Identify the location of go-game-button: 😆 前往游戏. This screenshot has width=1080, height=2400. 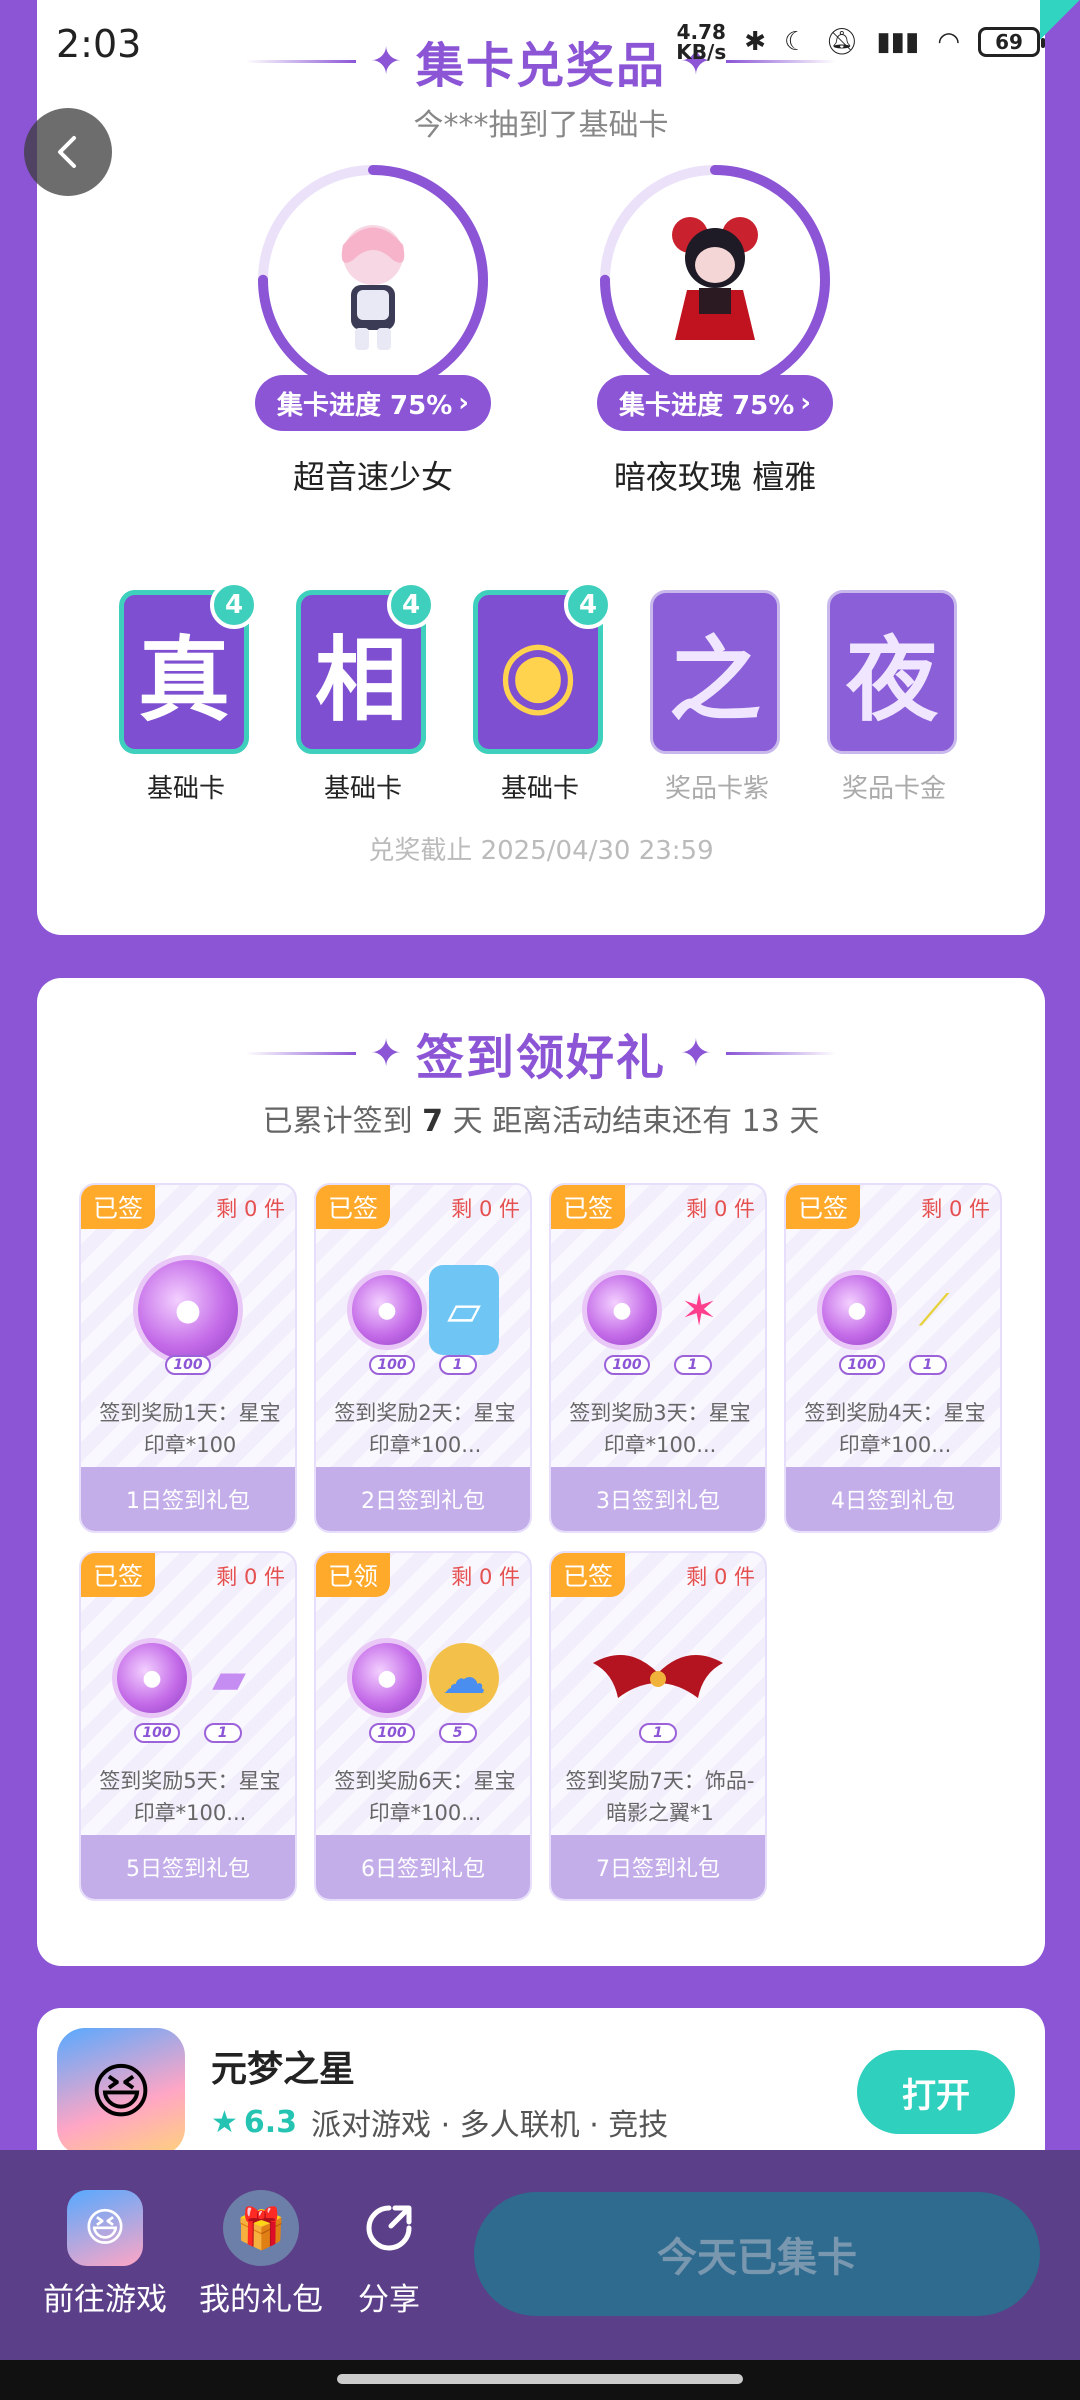
(105, 2254).